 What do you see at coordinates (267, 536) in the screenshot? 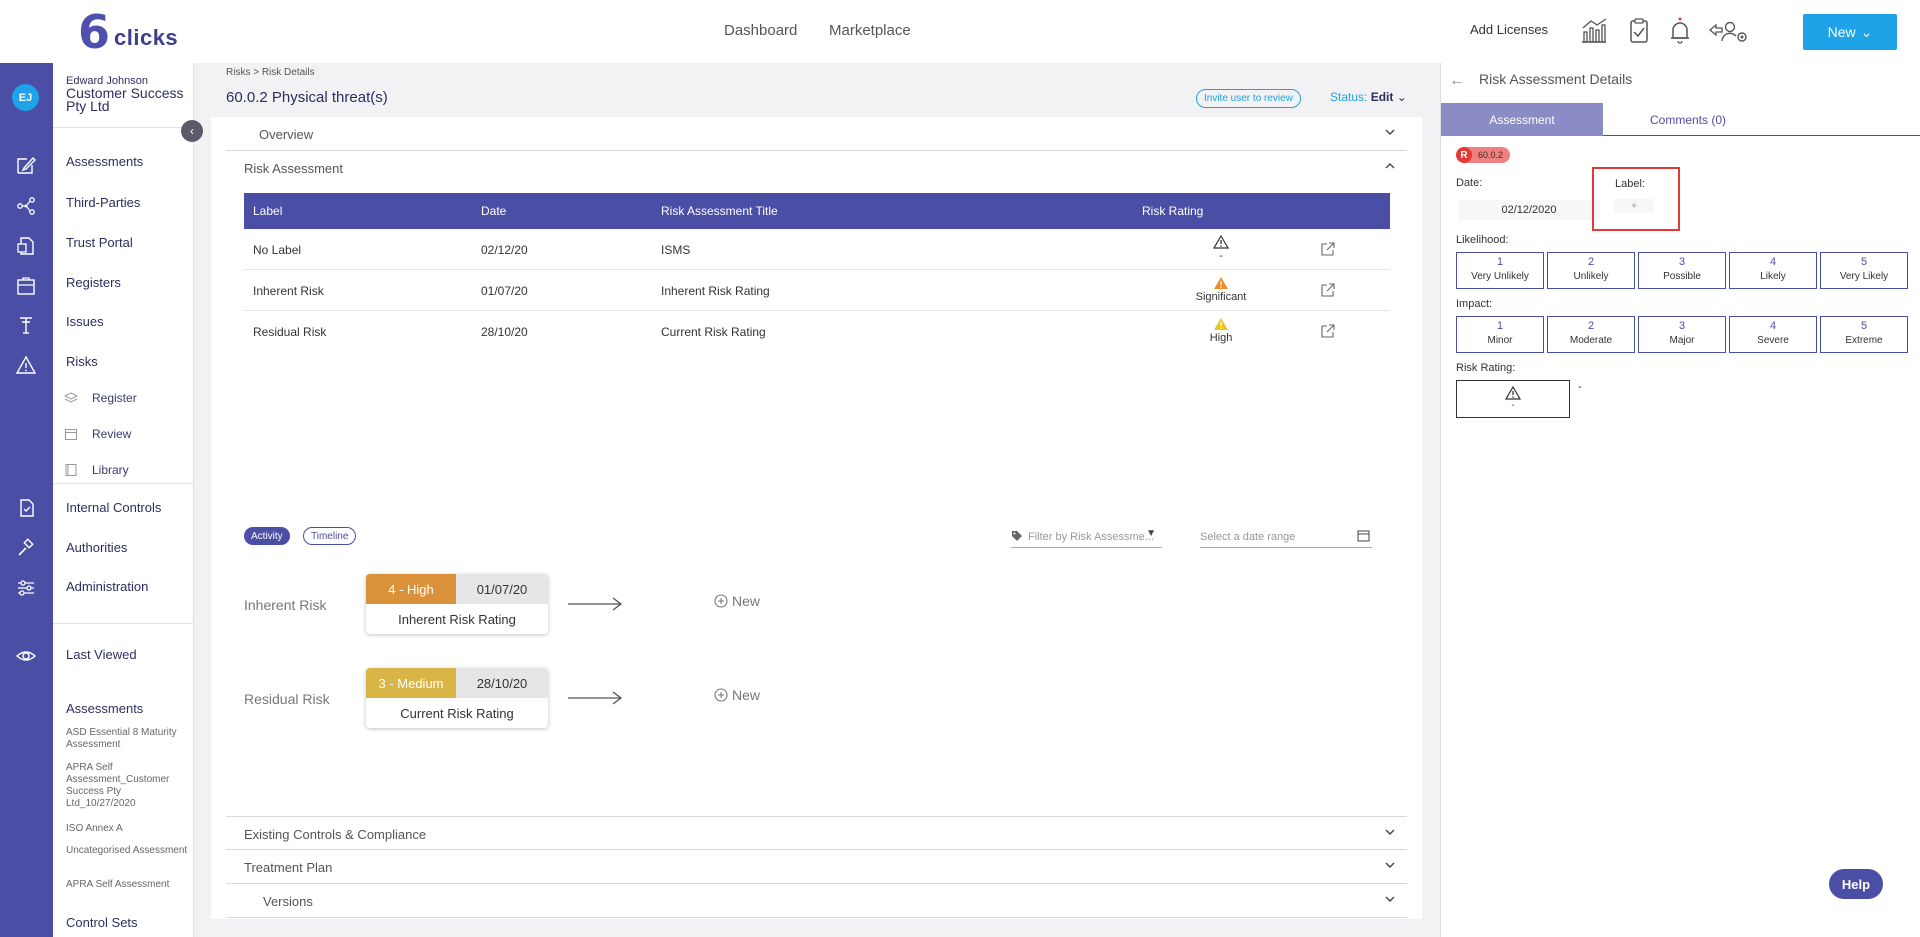
I see `tab-activity: Activity` at bounding box center [267, 536].